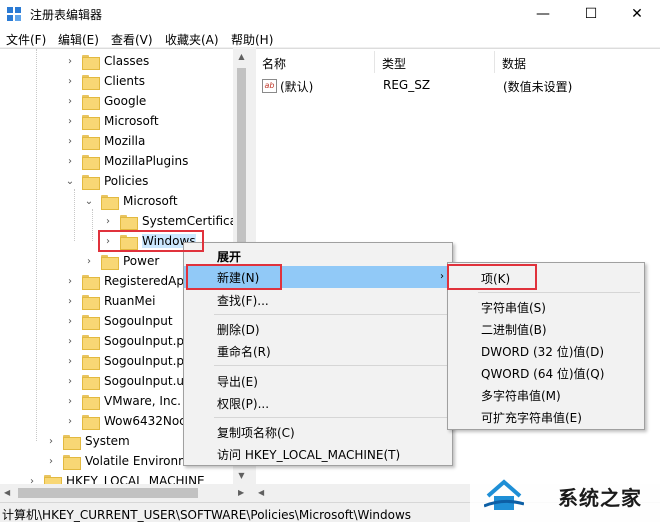  I want to click on tree-item-google: › Google, so click(105, 101).